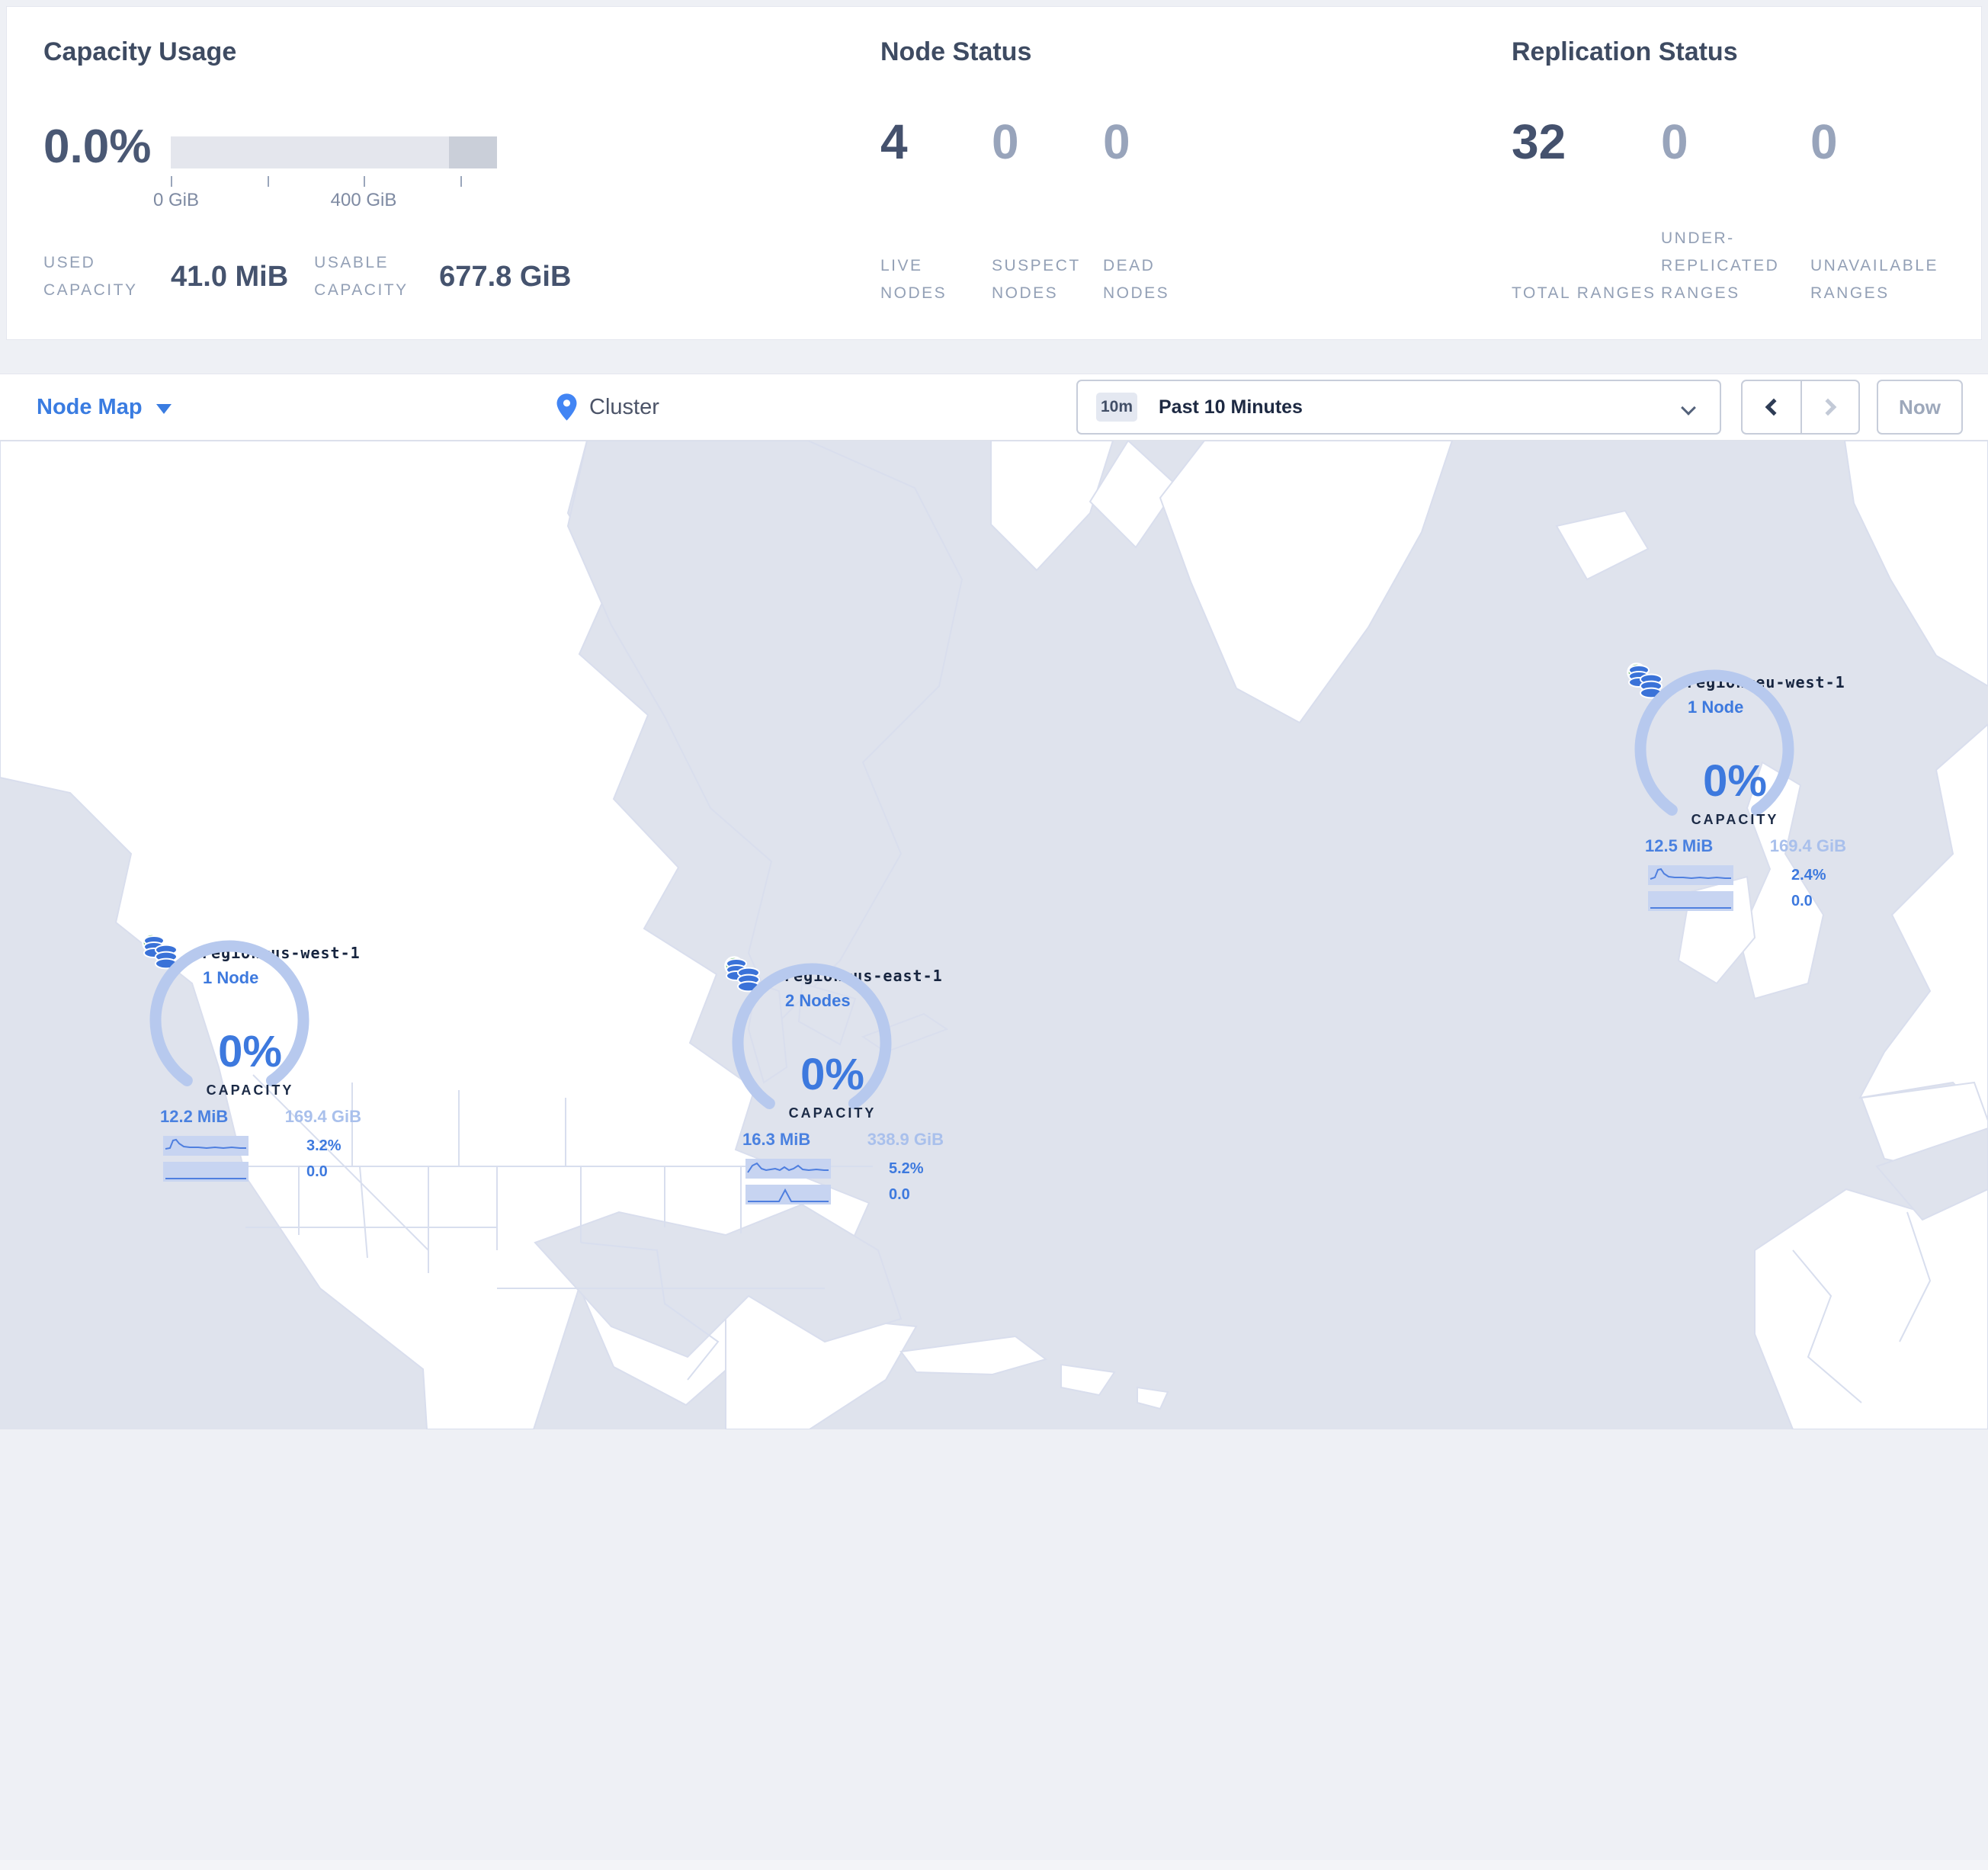  I want to click on capacity-usage-bar, so click(334, 152).